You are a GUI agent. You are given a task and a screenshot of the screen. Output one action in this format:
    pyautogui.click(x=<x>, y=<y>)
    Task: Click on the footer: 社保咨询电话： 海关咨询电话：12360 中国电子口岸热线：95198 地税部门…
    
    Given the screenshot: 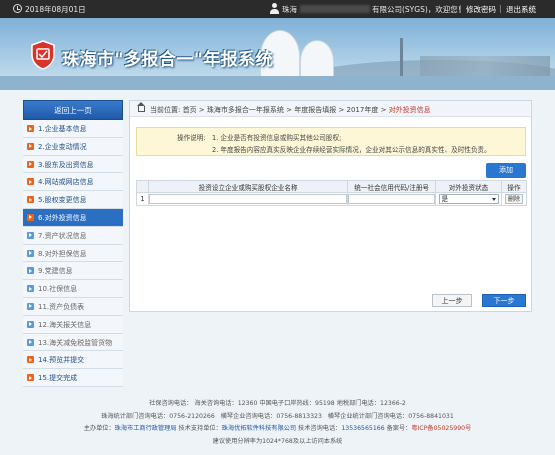 What is the action you would take?
    pyautogui.click(x=277, y=423)
    